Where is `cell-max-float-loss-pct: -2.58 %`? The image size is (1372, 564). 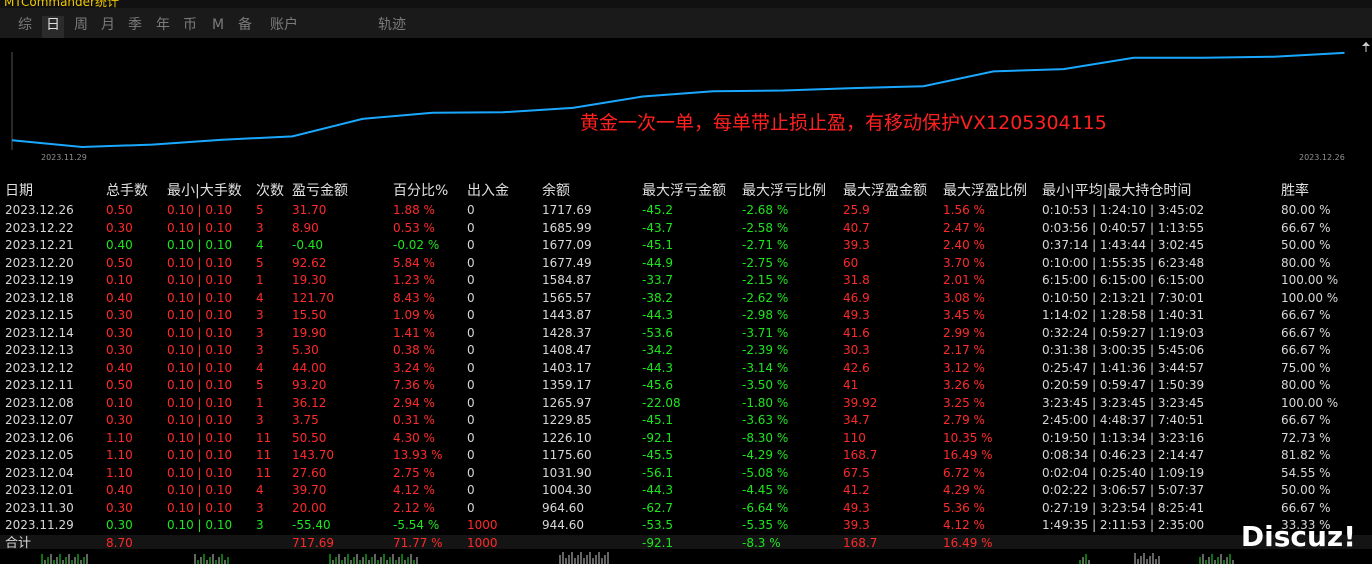
cell-max-float-loss-pct: -2.58 % is located at coordinates (765, 227).